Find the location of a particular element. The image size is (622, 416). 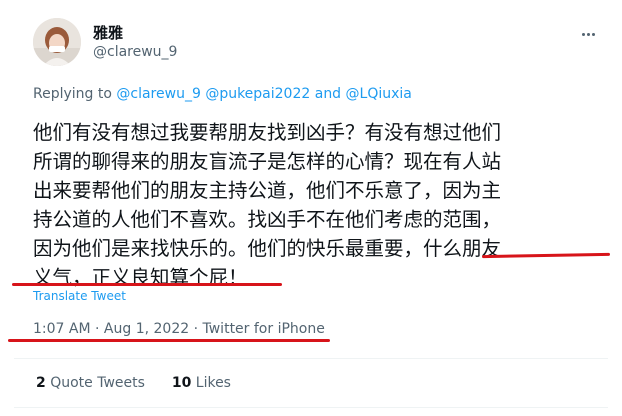

likes-stat: 10 Likes is located at coordinates (201, 383).